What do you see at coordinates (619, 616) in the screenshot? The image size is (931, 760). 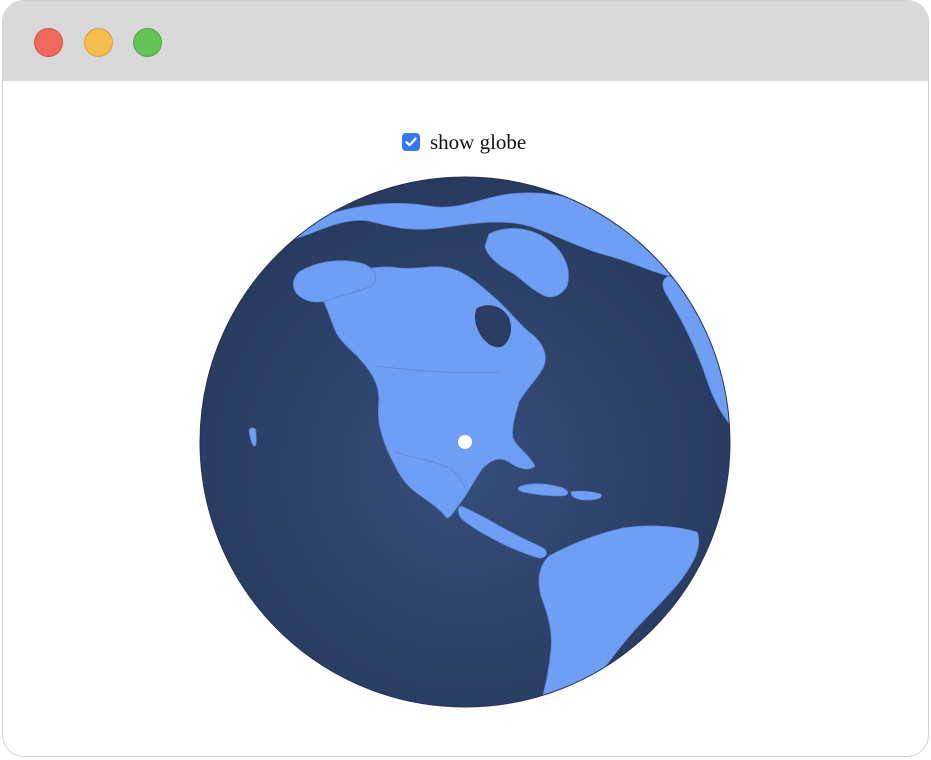 I see `south-america` at bounding box center [619, 616].